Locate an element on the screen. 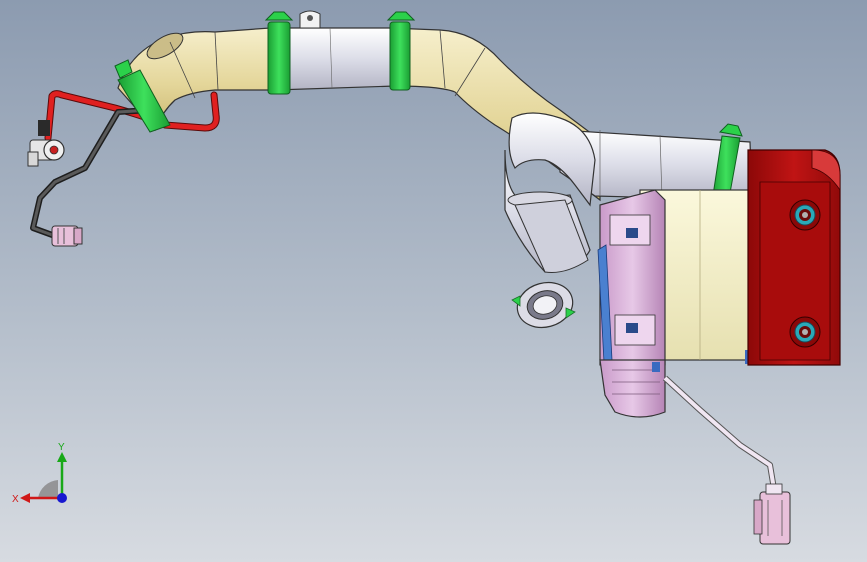 The image size is (867, 562). harness-connector is located at coordinates (772, 514).